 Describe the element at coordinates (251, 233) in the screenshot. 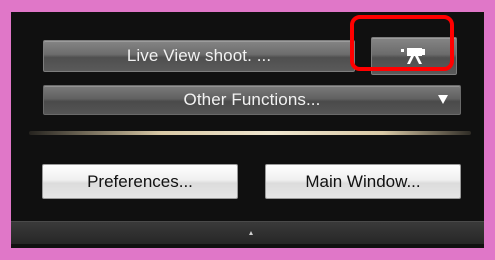

I see `chevron-up-icon` at that location.